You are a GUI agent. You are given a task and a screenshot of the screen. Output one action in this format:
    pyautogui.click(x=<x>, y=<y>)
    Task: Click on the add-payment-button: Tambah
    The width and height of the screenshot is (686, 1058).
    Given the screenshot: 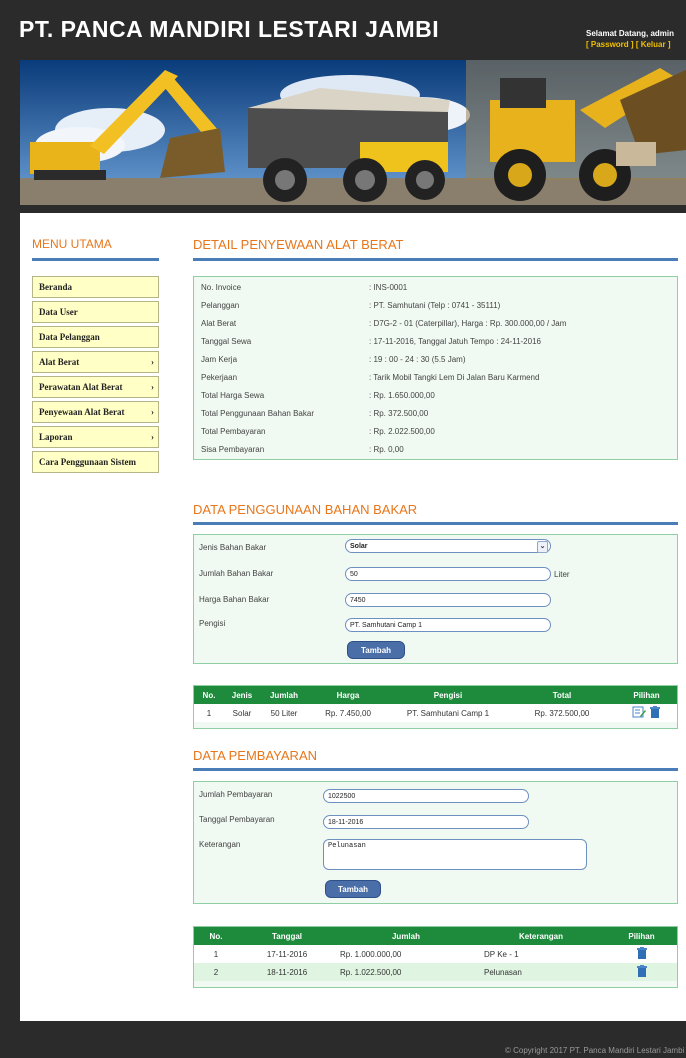 What is the action you would take?
    pyautogui.click(x=353, y=889)
    